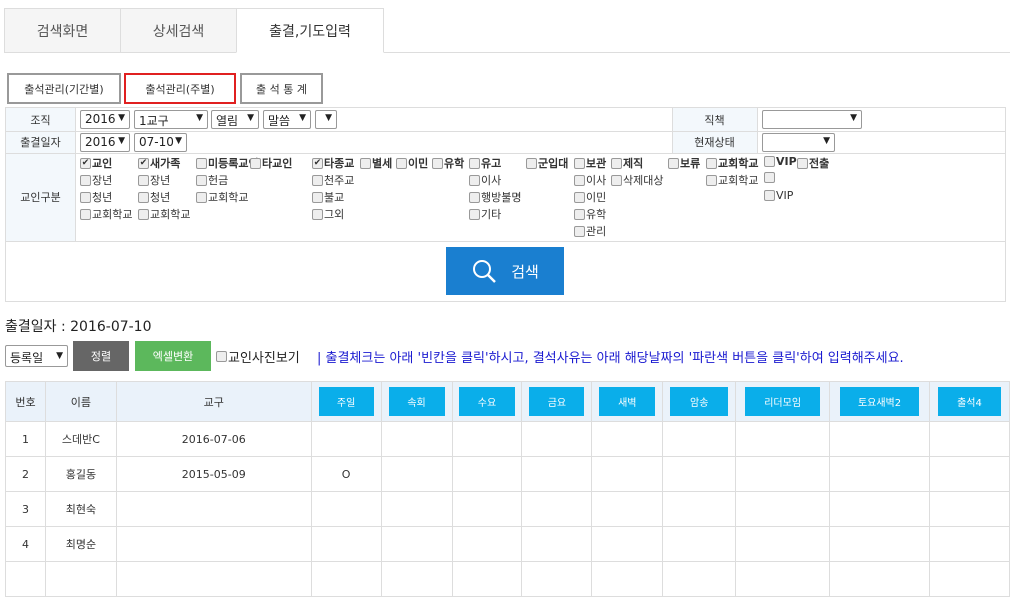 Image resolution: width=1024 pixels, height=597 pixels. I want to click on member-type-checkbox: 유고, so click(485, 163).